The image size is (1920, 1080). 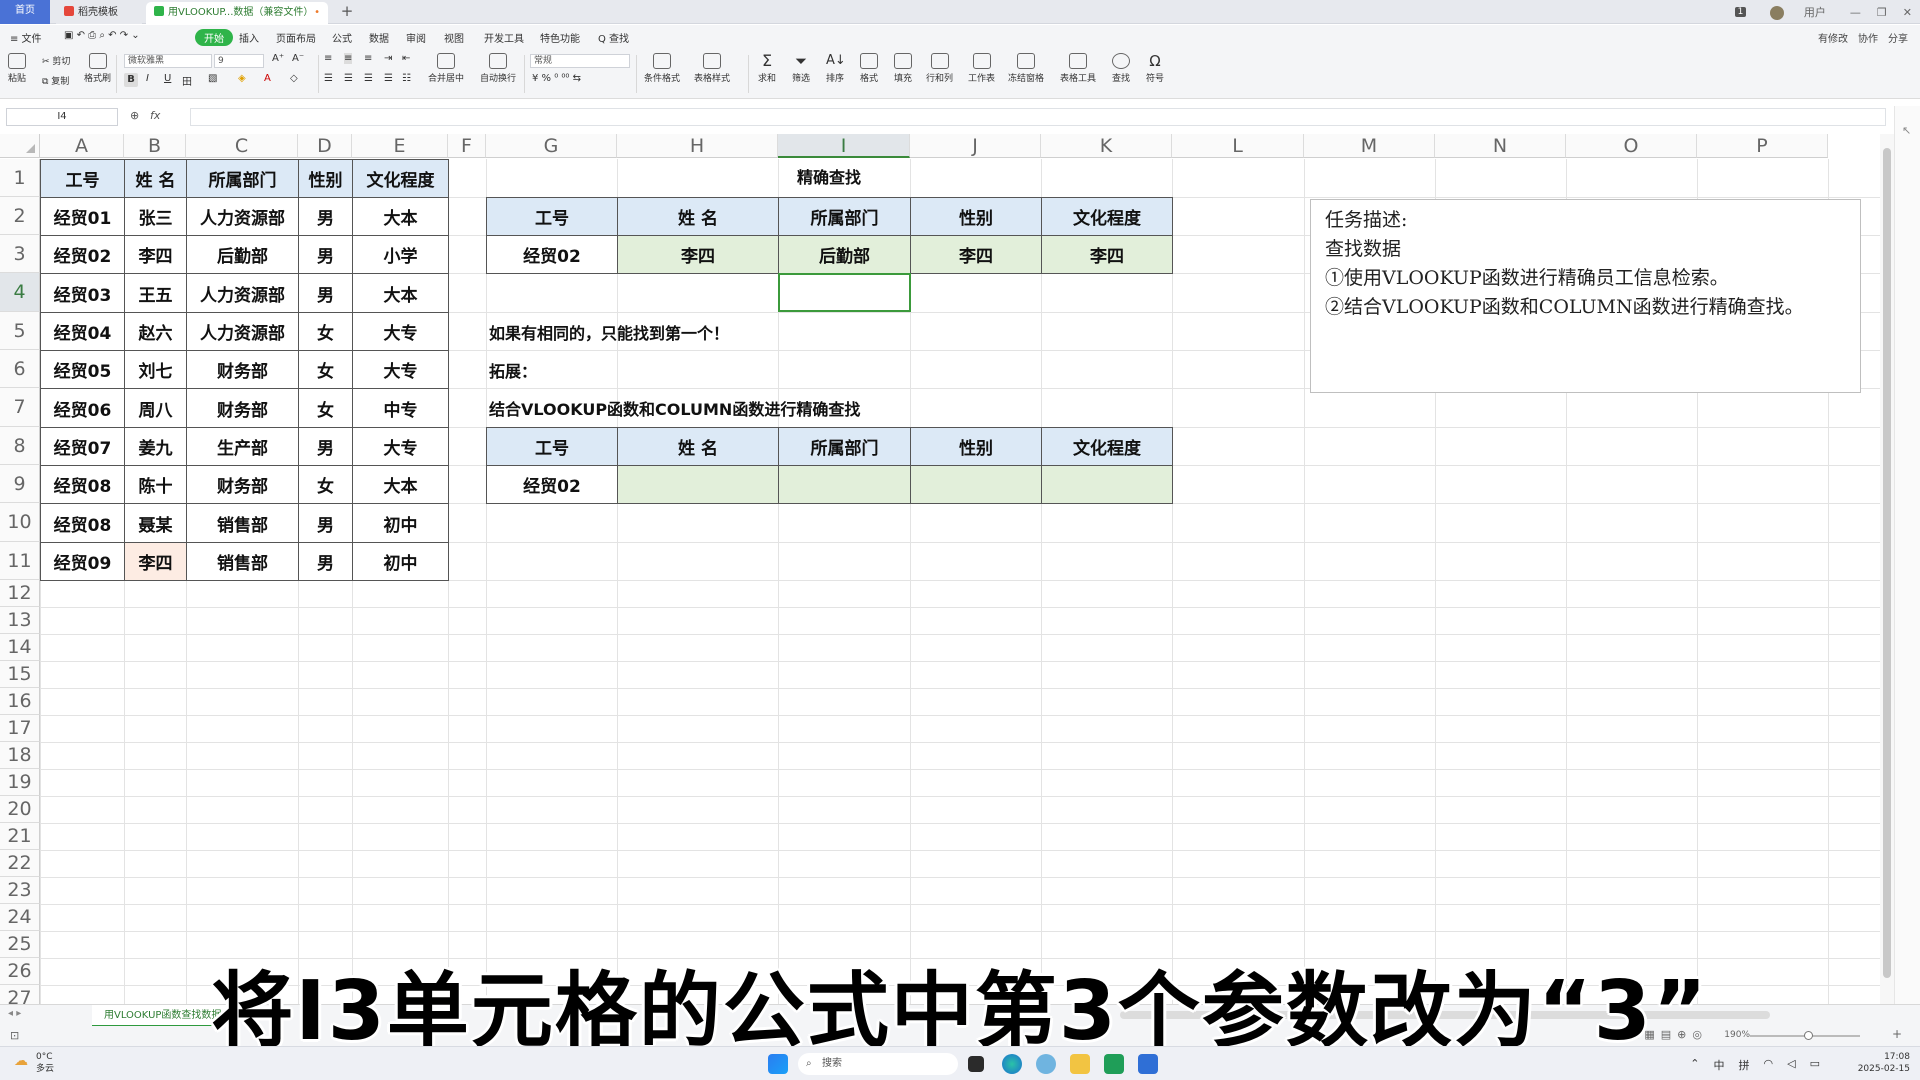 What do you see at coordinates (294, 78) in the screenshot?
I see `clear-format-icon: ◇` at bounding box center [294, 78].